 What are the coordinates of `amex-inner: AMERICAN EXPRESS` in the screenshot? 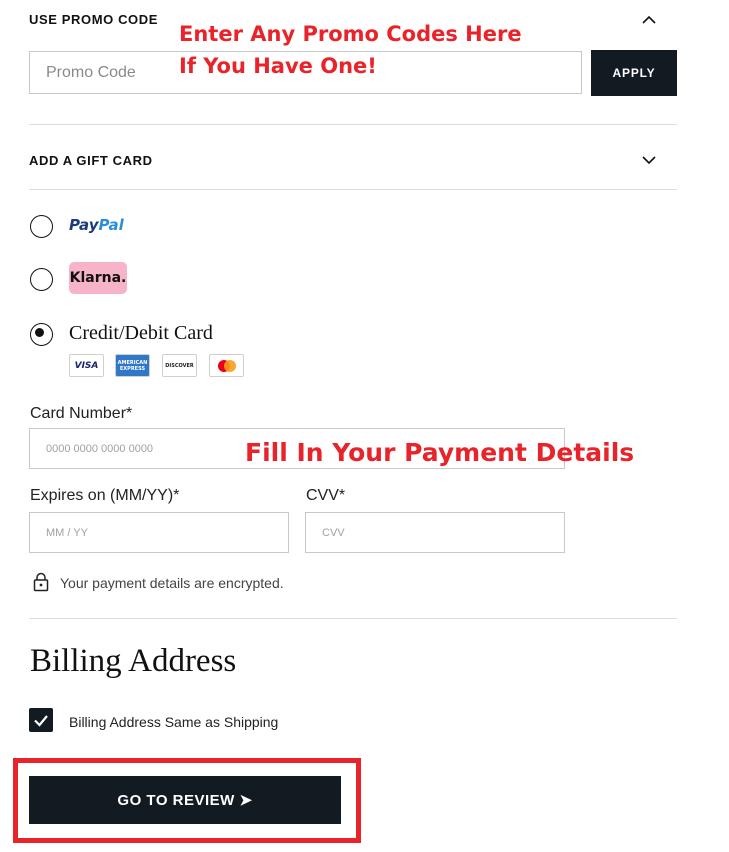 It's located at (132, 365).